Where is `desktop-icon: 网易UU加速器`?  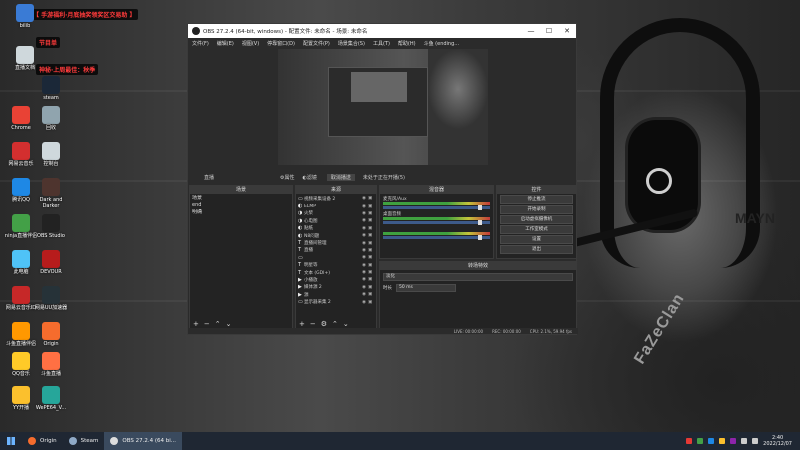
desktop-icon: 网易UU加速器 is located at coordinates (51, 298).